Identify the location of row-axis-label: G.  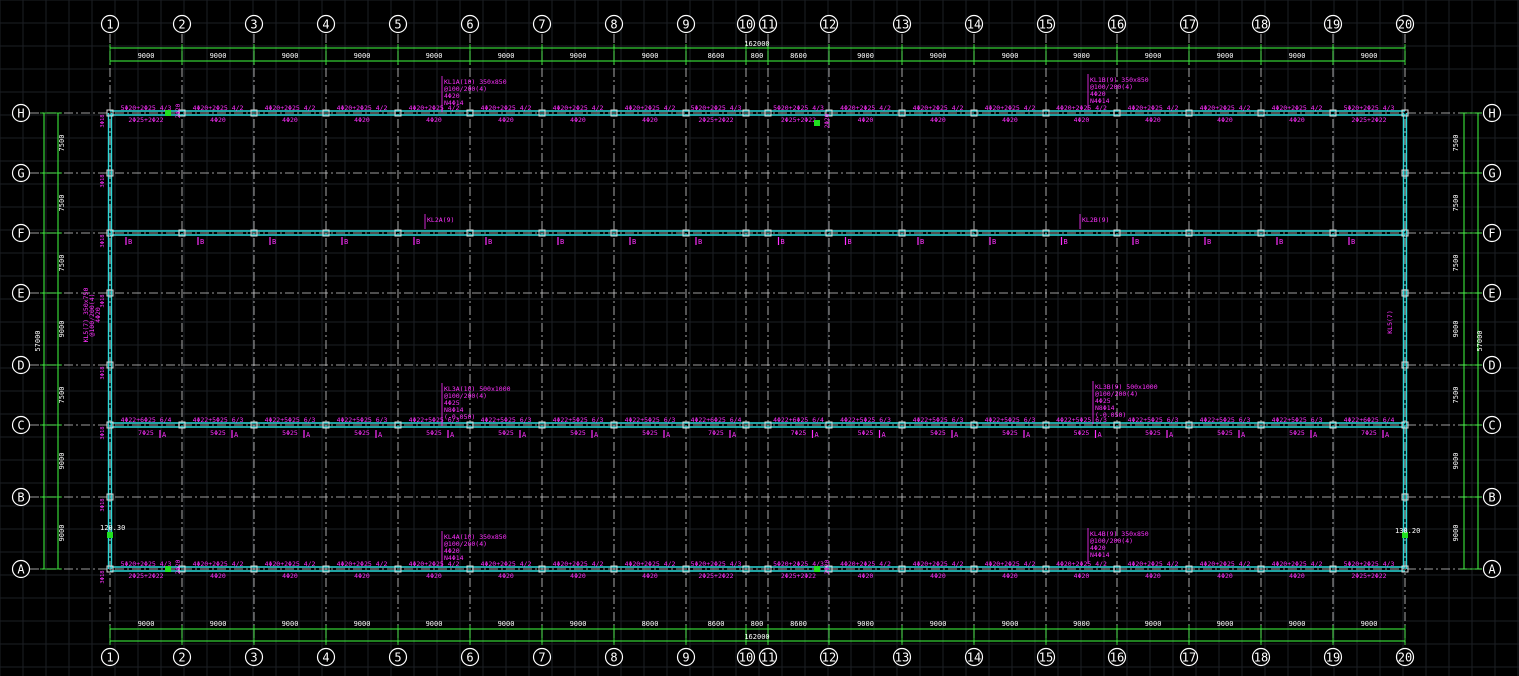
(20, 174).